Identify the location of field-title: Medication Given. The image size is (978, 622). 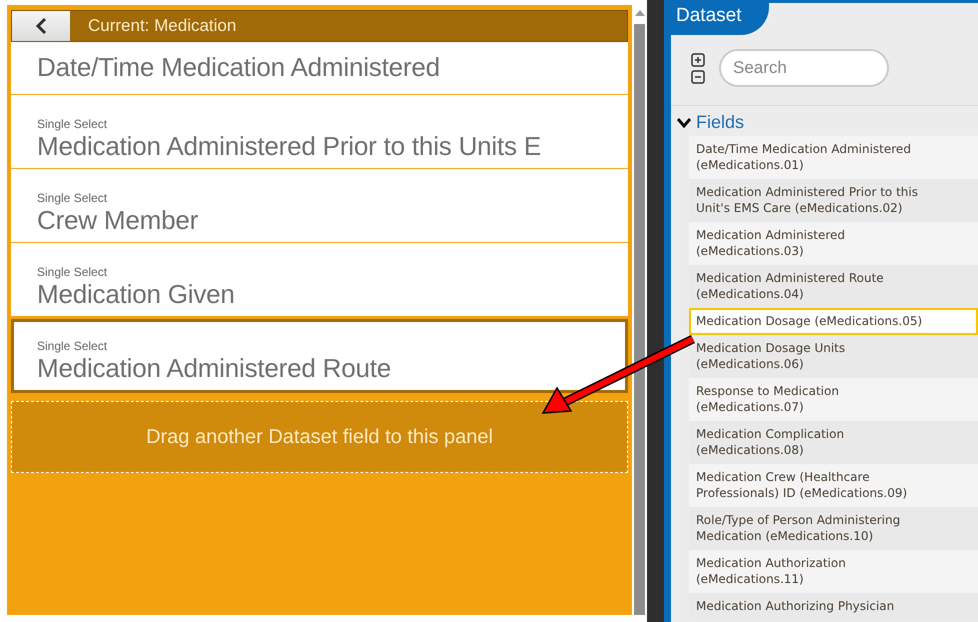
(136, 294).